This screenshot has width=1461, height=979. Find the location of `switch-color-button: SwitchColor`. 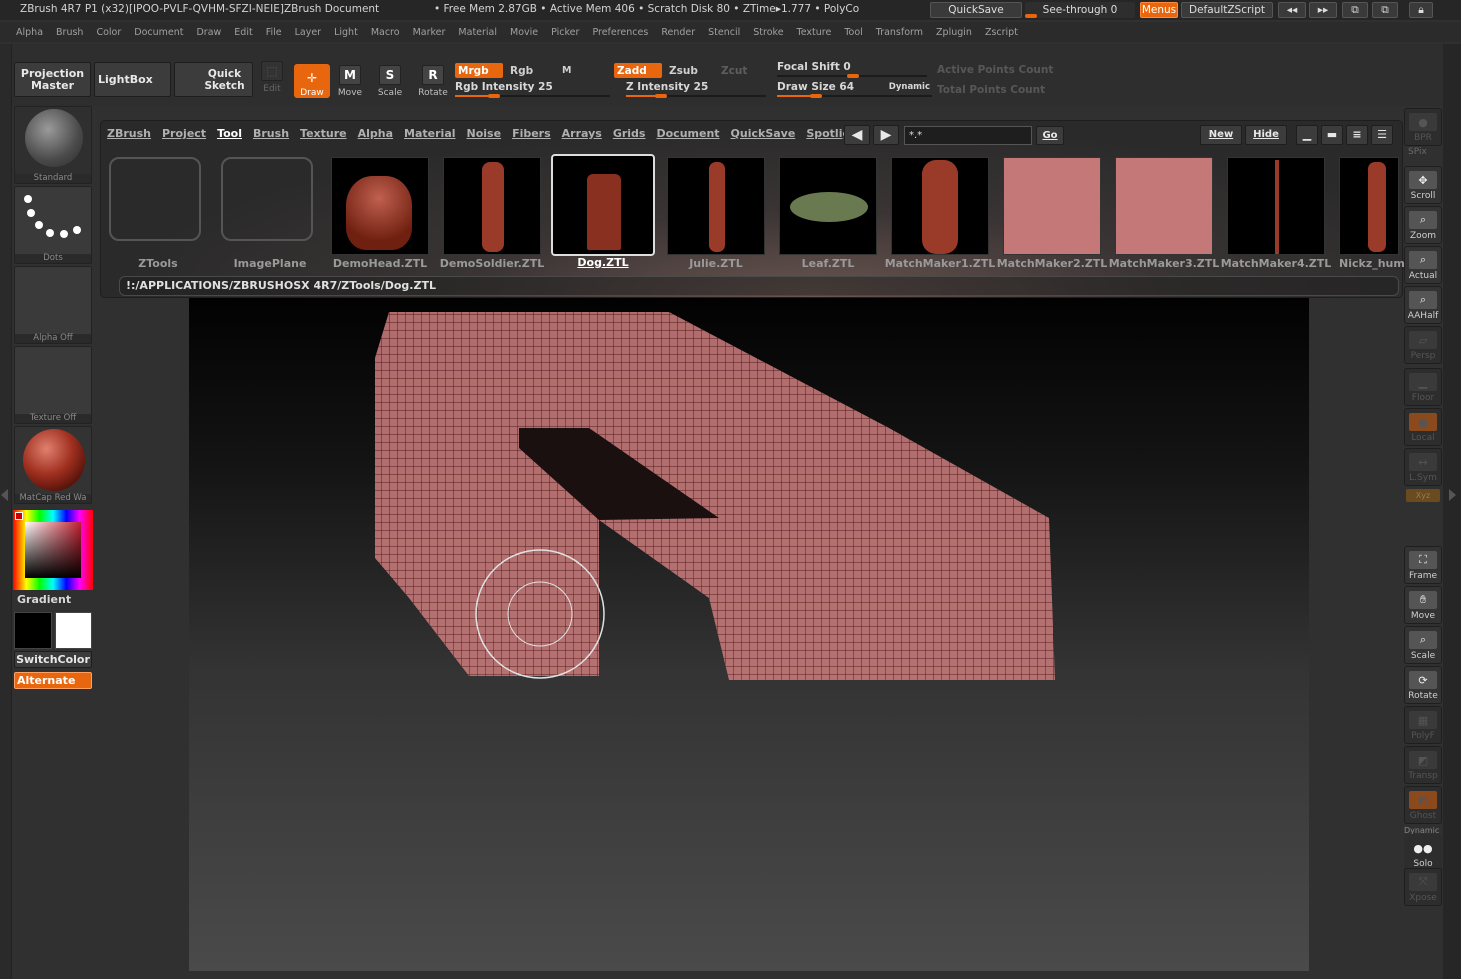

switch-color-button: SwitchColor is located at coordinates (53, 659).